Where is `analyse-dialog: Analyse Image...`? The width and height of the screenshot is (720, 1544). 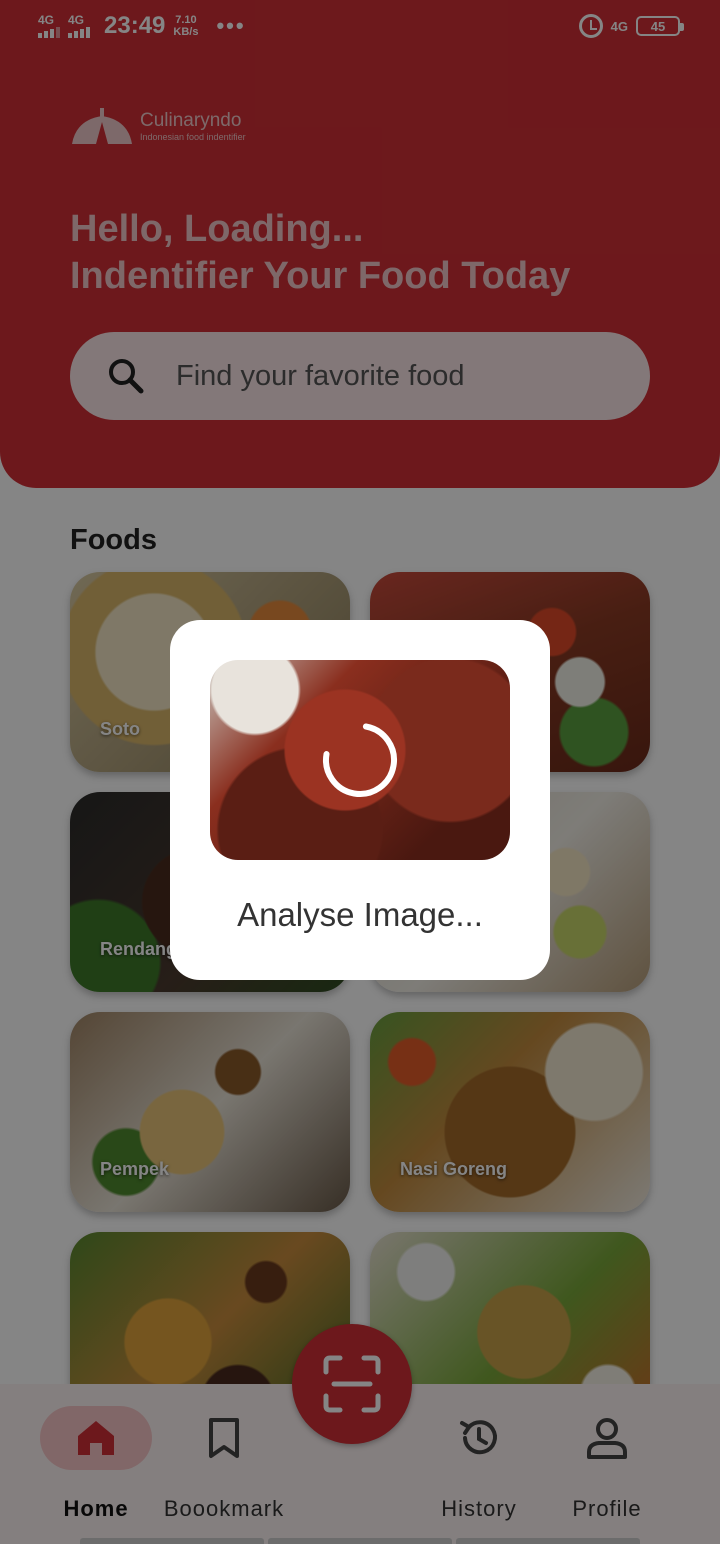 analyse-dialog: Analyse Image... is located at coordinates (360, 800).